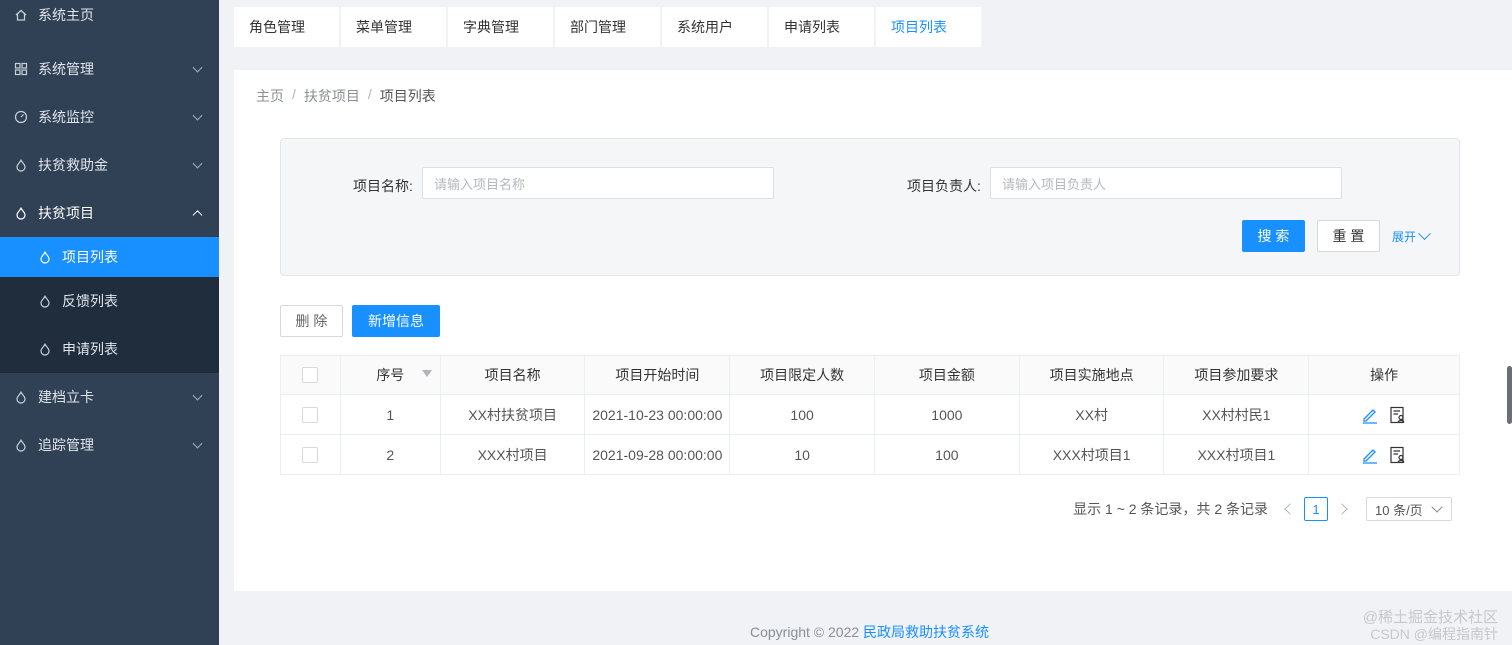  Describe the element at coordinates (658, 375) in the screenshot. I see `column-header: 项目开始时间` at that location.